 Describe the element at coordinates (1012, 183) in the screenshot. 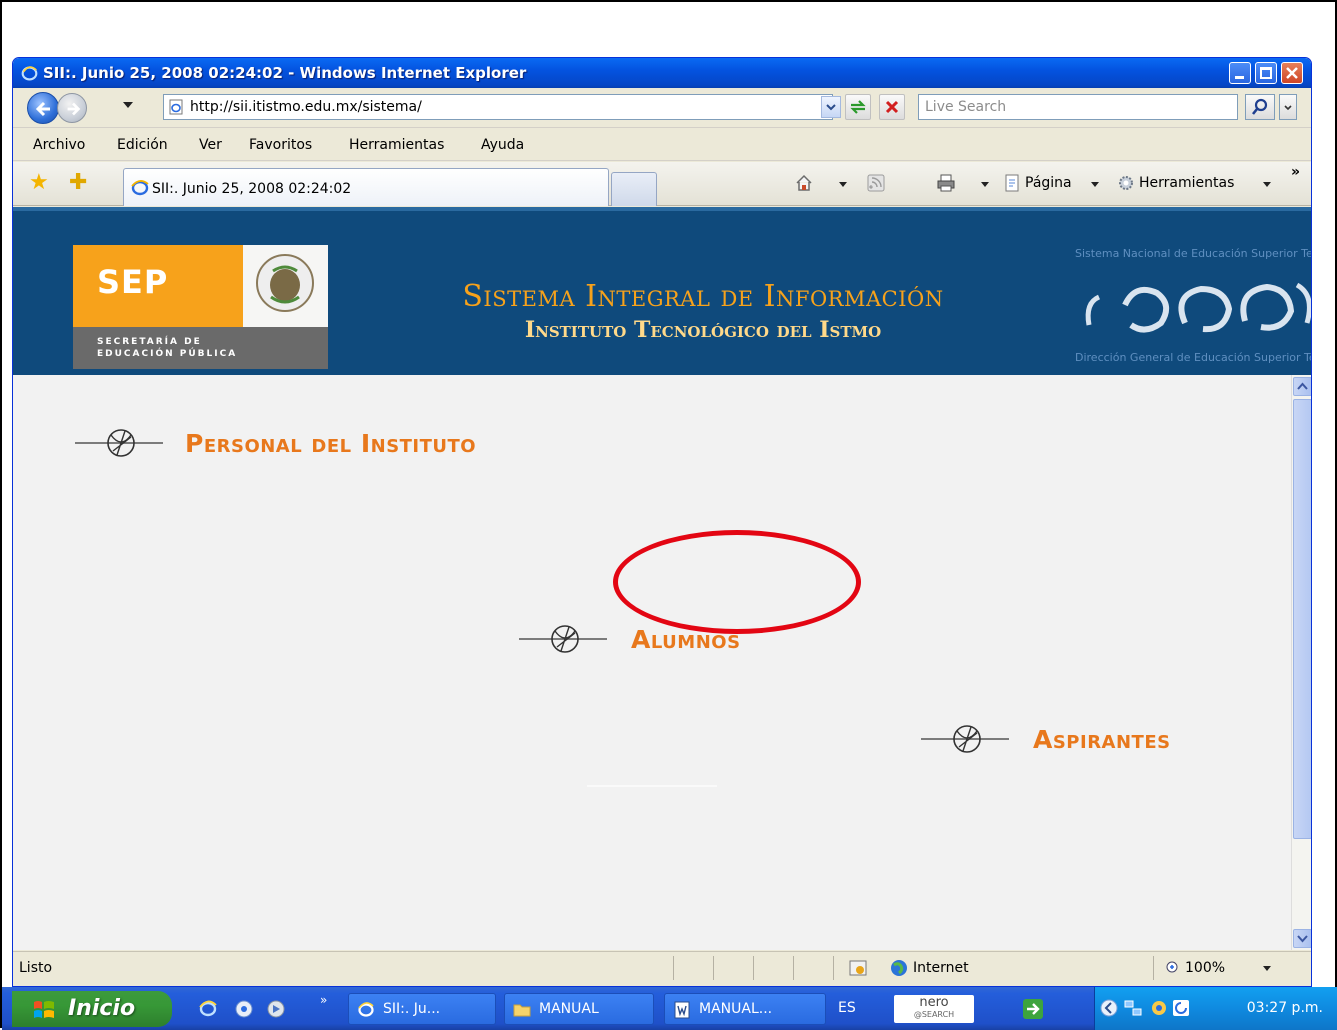

I see `page-menu-icon` at that location.